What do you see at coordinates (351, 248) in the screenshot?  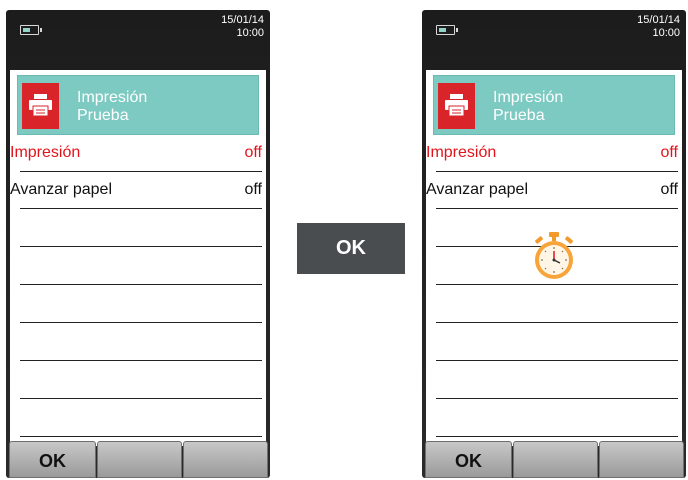 I see `ok-key-indicator: OK` at bounding box center [351, 248].